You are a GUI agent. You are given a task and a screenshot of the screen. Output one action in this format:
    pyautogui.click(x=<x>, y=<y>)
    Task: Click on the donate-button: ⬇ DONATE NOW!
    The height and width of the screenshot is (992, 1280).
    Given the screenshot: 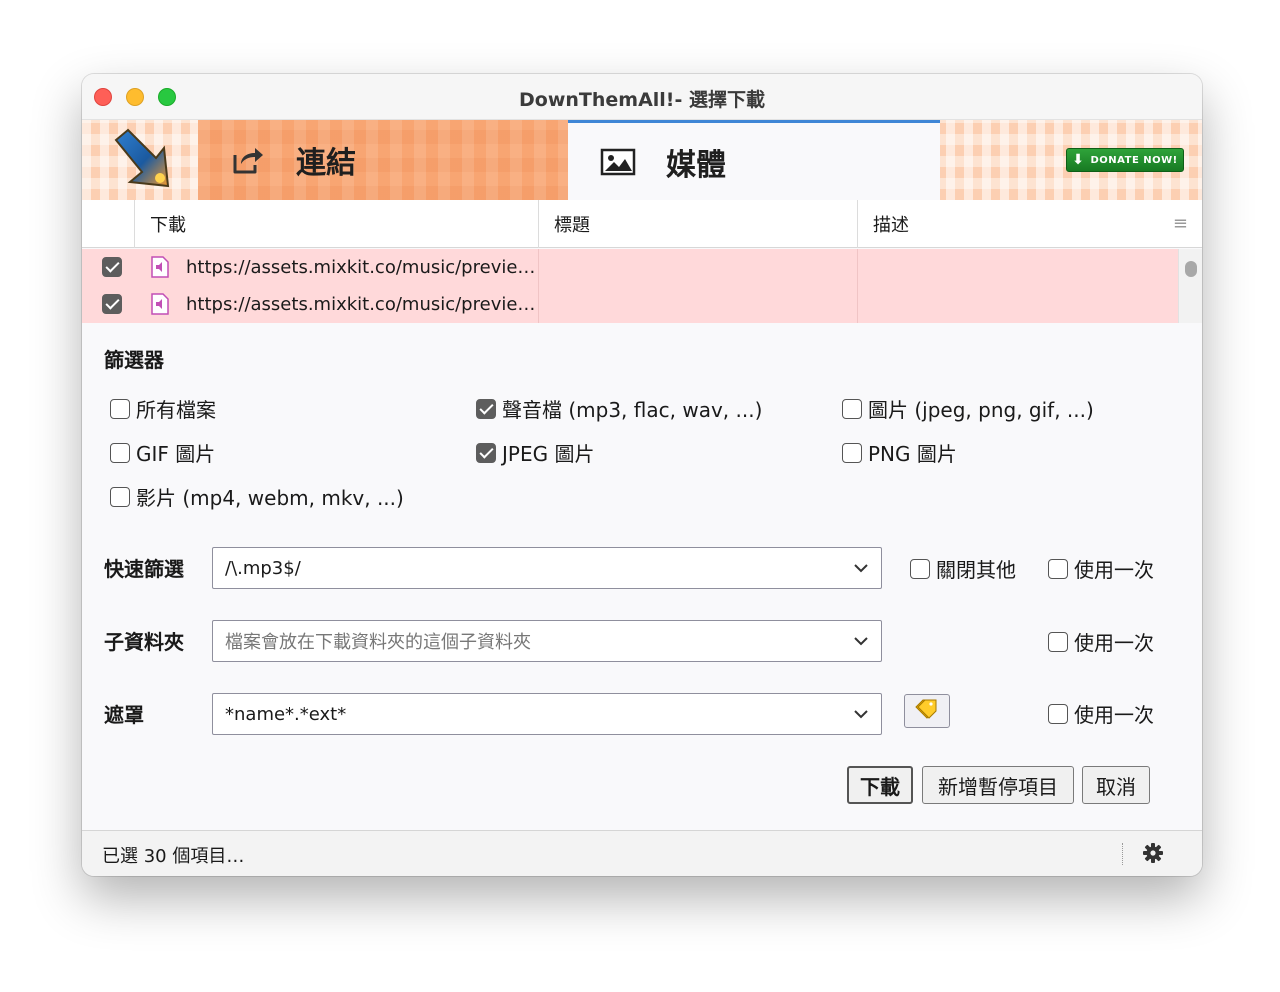 What is the action you would take?
    pyautogui.click(x=1125, y=160)
    